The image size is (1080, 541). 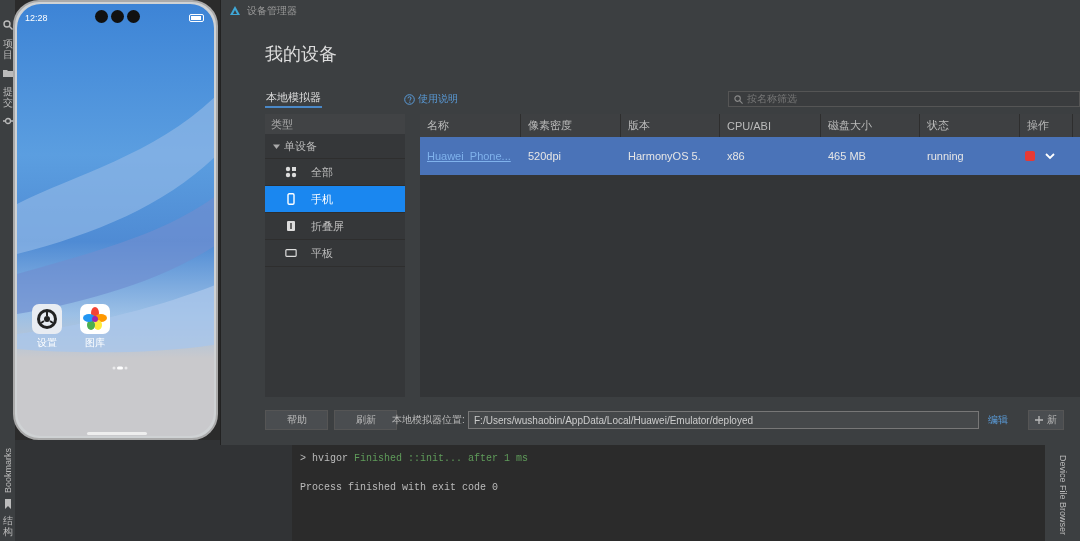 I want to click on category-item: 平板, so click(x=335, y=253).